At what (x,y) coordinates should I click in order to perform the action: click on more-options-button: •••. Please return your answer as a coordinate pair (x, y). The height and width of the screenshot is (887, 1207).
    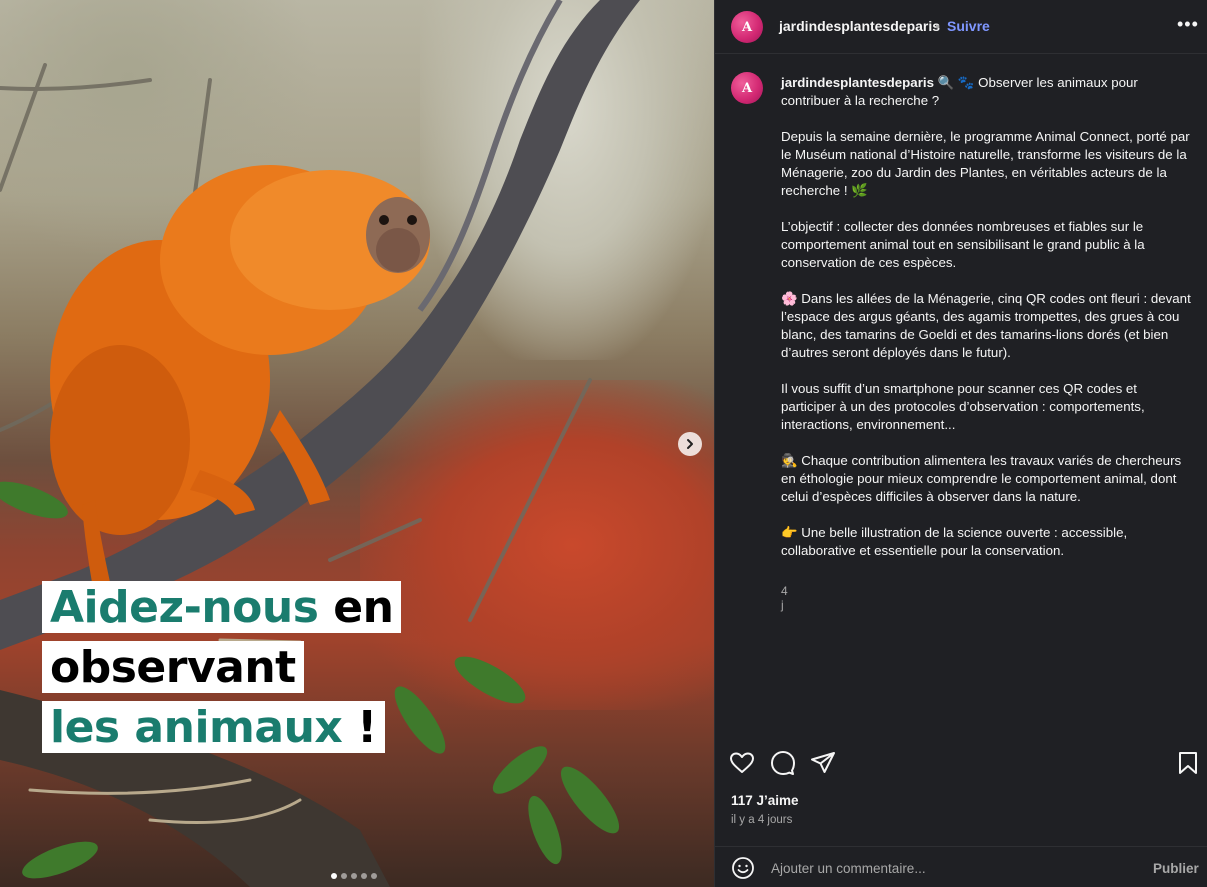
    Looking at the image, I should click on (1188, 24).